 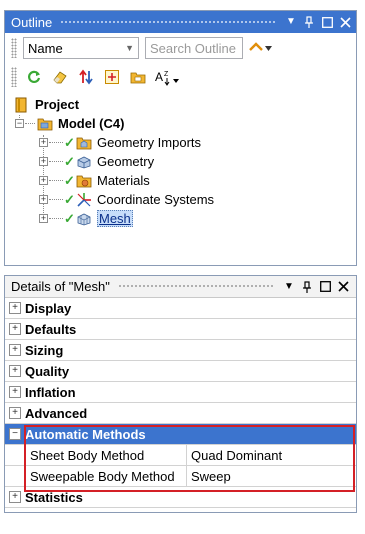 What do you see at coordinates (180, 371) in the screenshot?
I see `group-quality: + Quality` at bounding box center [180, 371].